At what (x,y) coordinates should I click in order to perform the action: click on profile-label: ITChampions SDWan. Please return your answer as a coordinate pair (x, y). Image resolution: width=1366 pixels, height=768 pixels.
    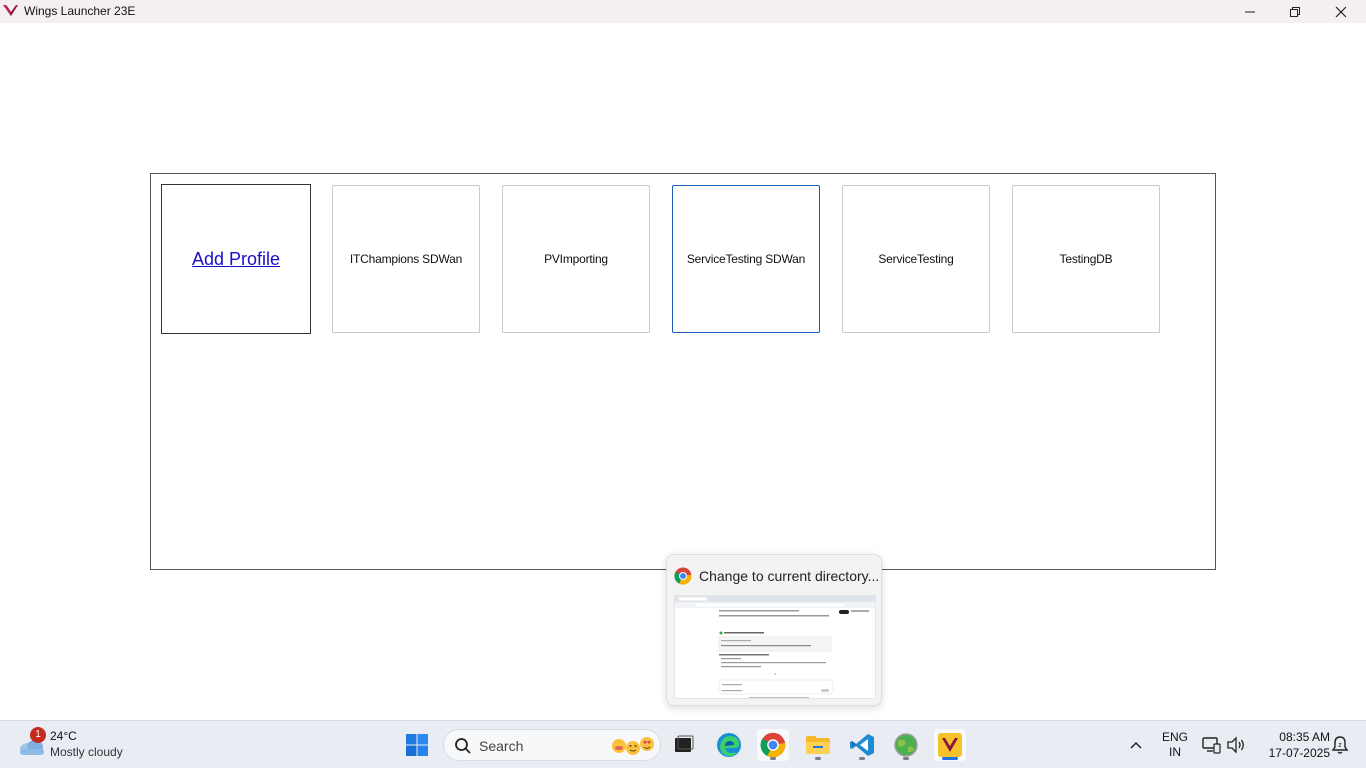
    Looking at the image, I should click on (406, 259).